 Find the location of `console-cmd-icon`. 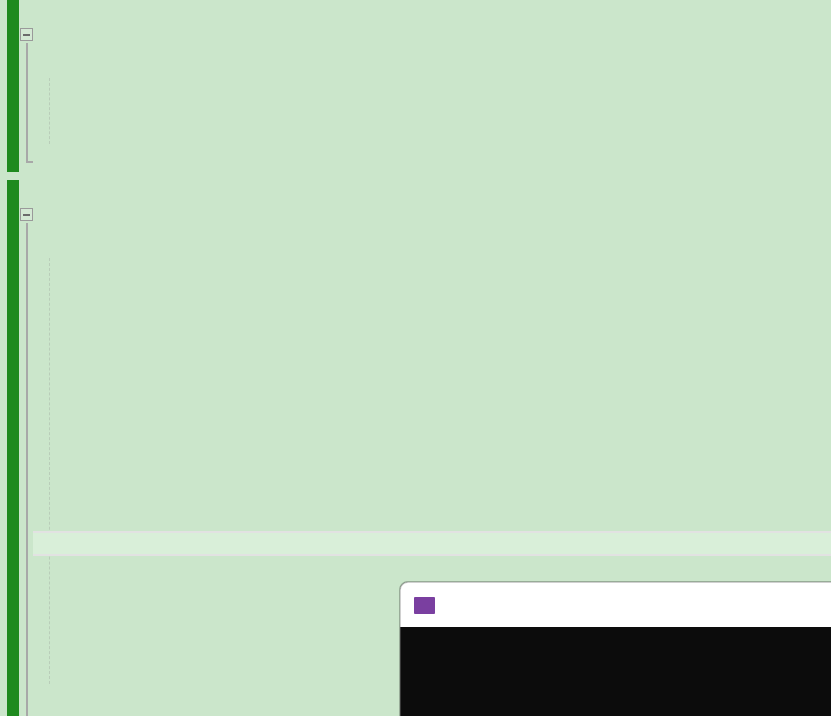

console-cmd-icon is located at coordinates (424, 605).